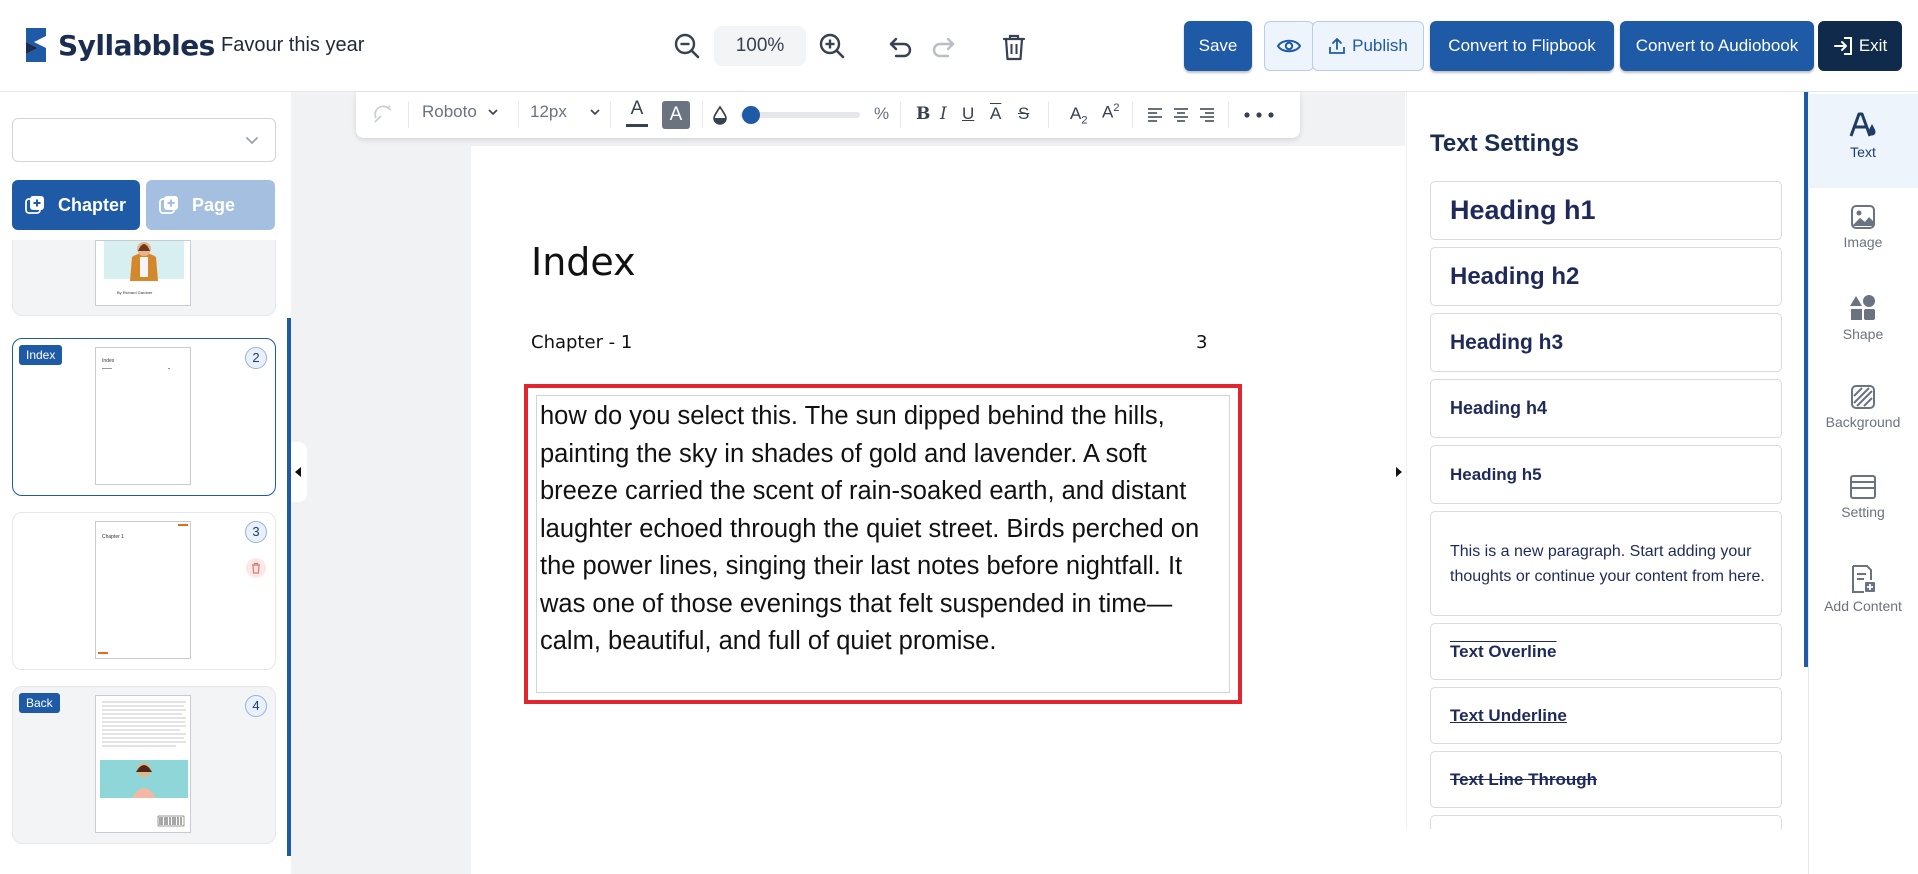 This screenshot has height=874, width=1918. What do you see at coordinates (943, 47) in the screenshot?
I see `redo-icon` at bounding box center [943, 47].